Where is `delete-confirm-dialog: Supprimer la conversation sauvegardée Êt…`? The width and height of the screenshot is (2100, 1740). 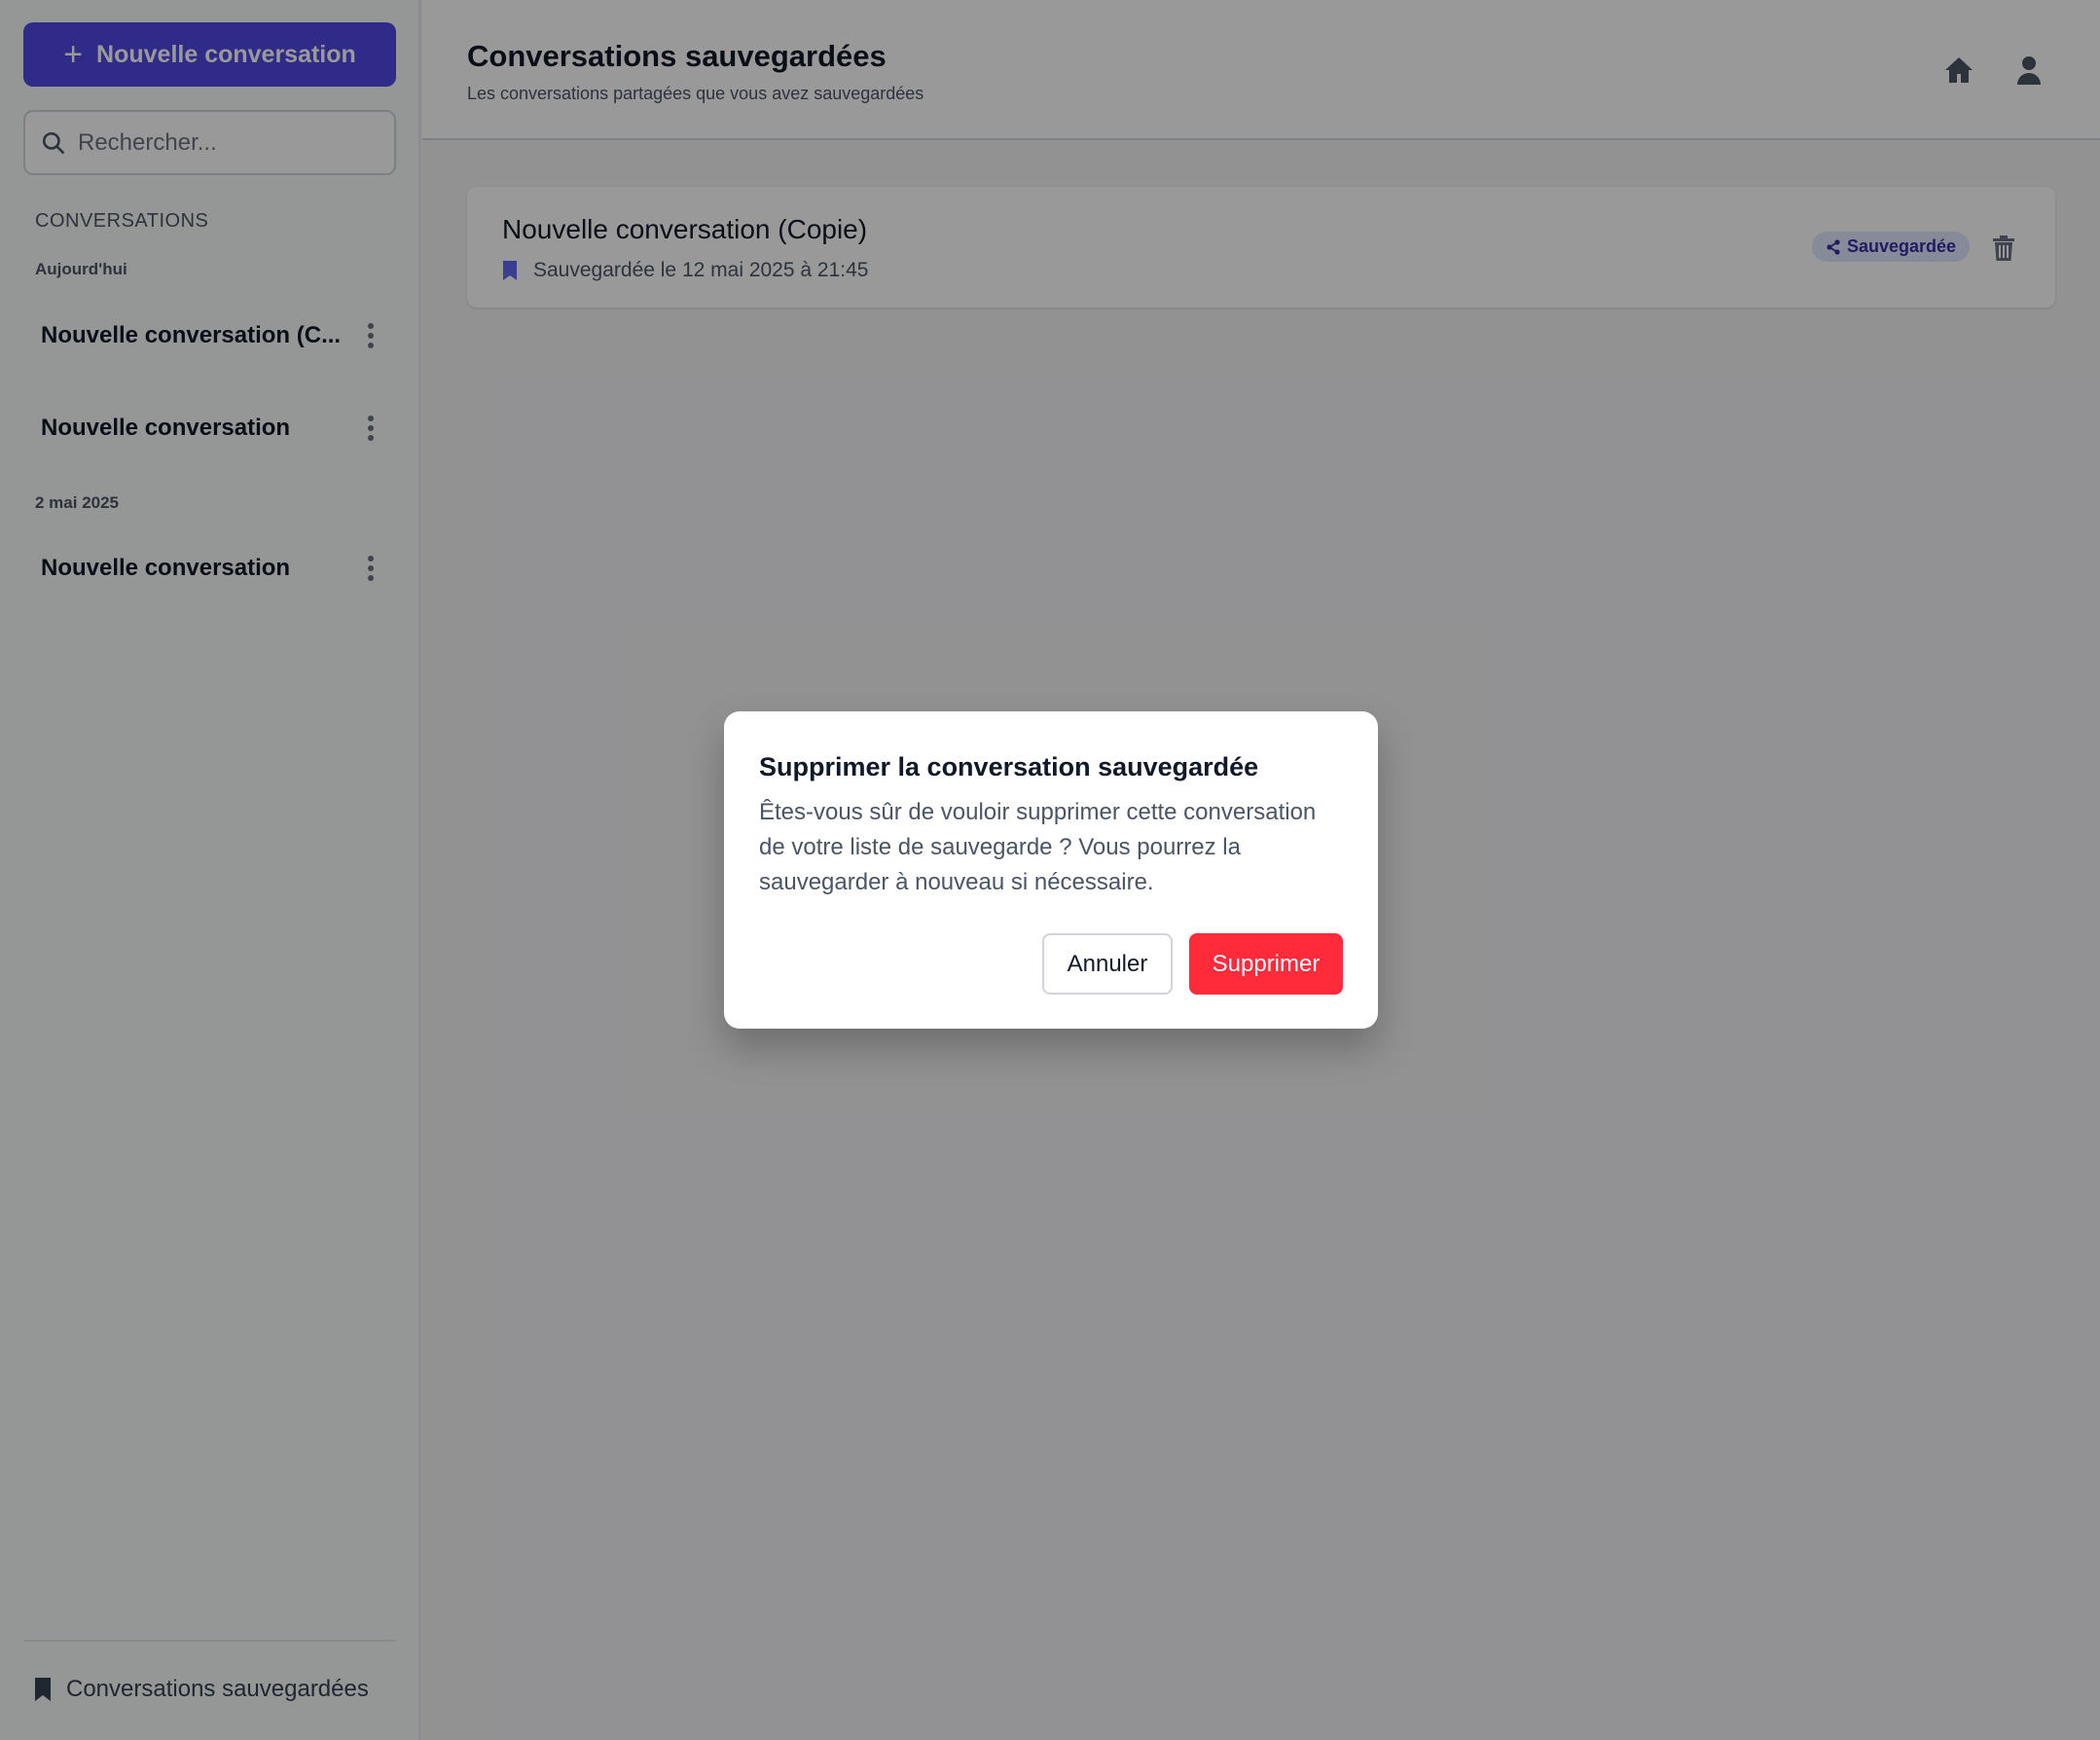
delete-confirm-dialog: Supprimer la conversation sauvegardée Êt… is located at coordinates (1051, 870).